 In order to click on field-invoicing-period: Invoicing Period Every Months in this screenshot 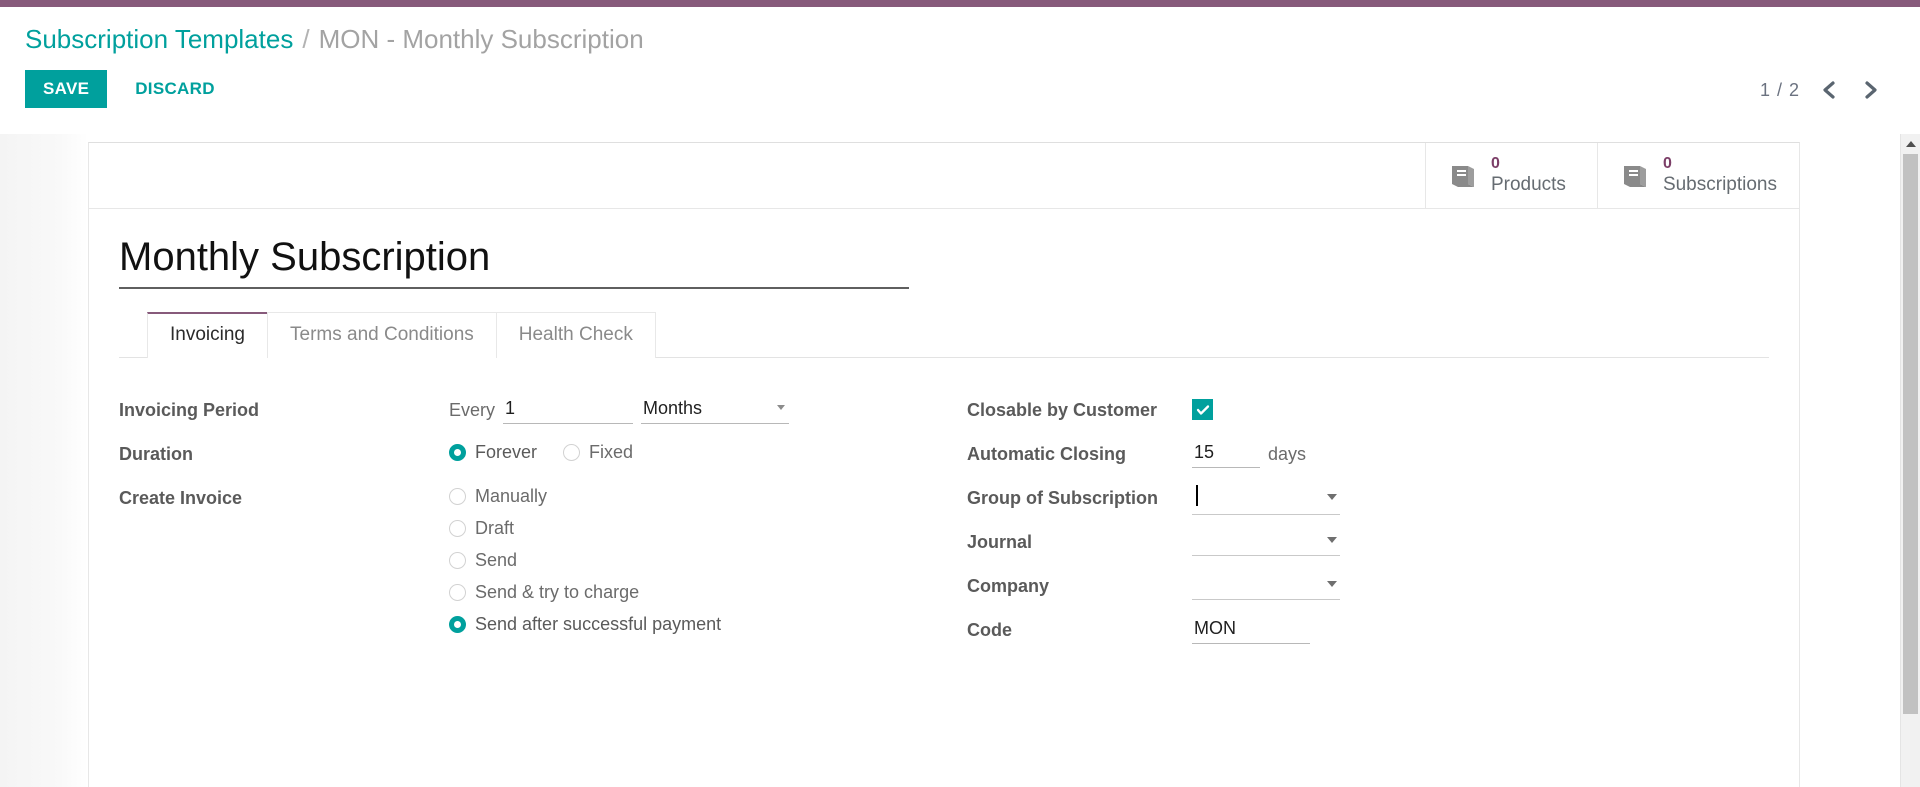, I will do `click(524, 412)`.